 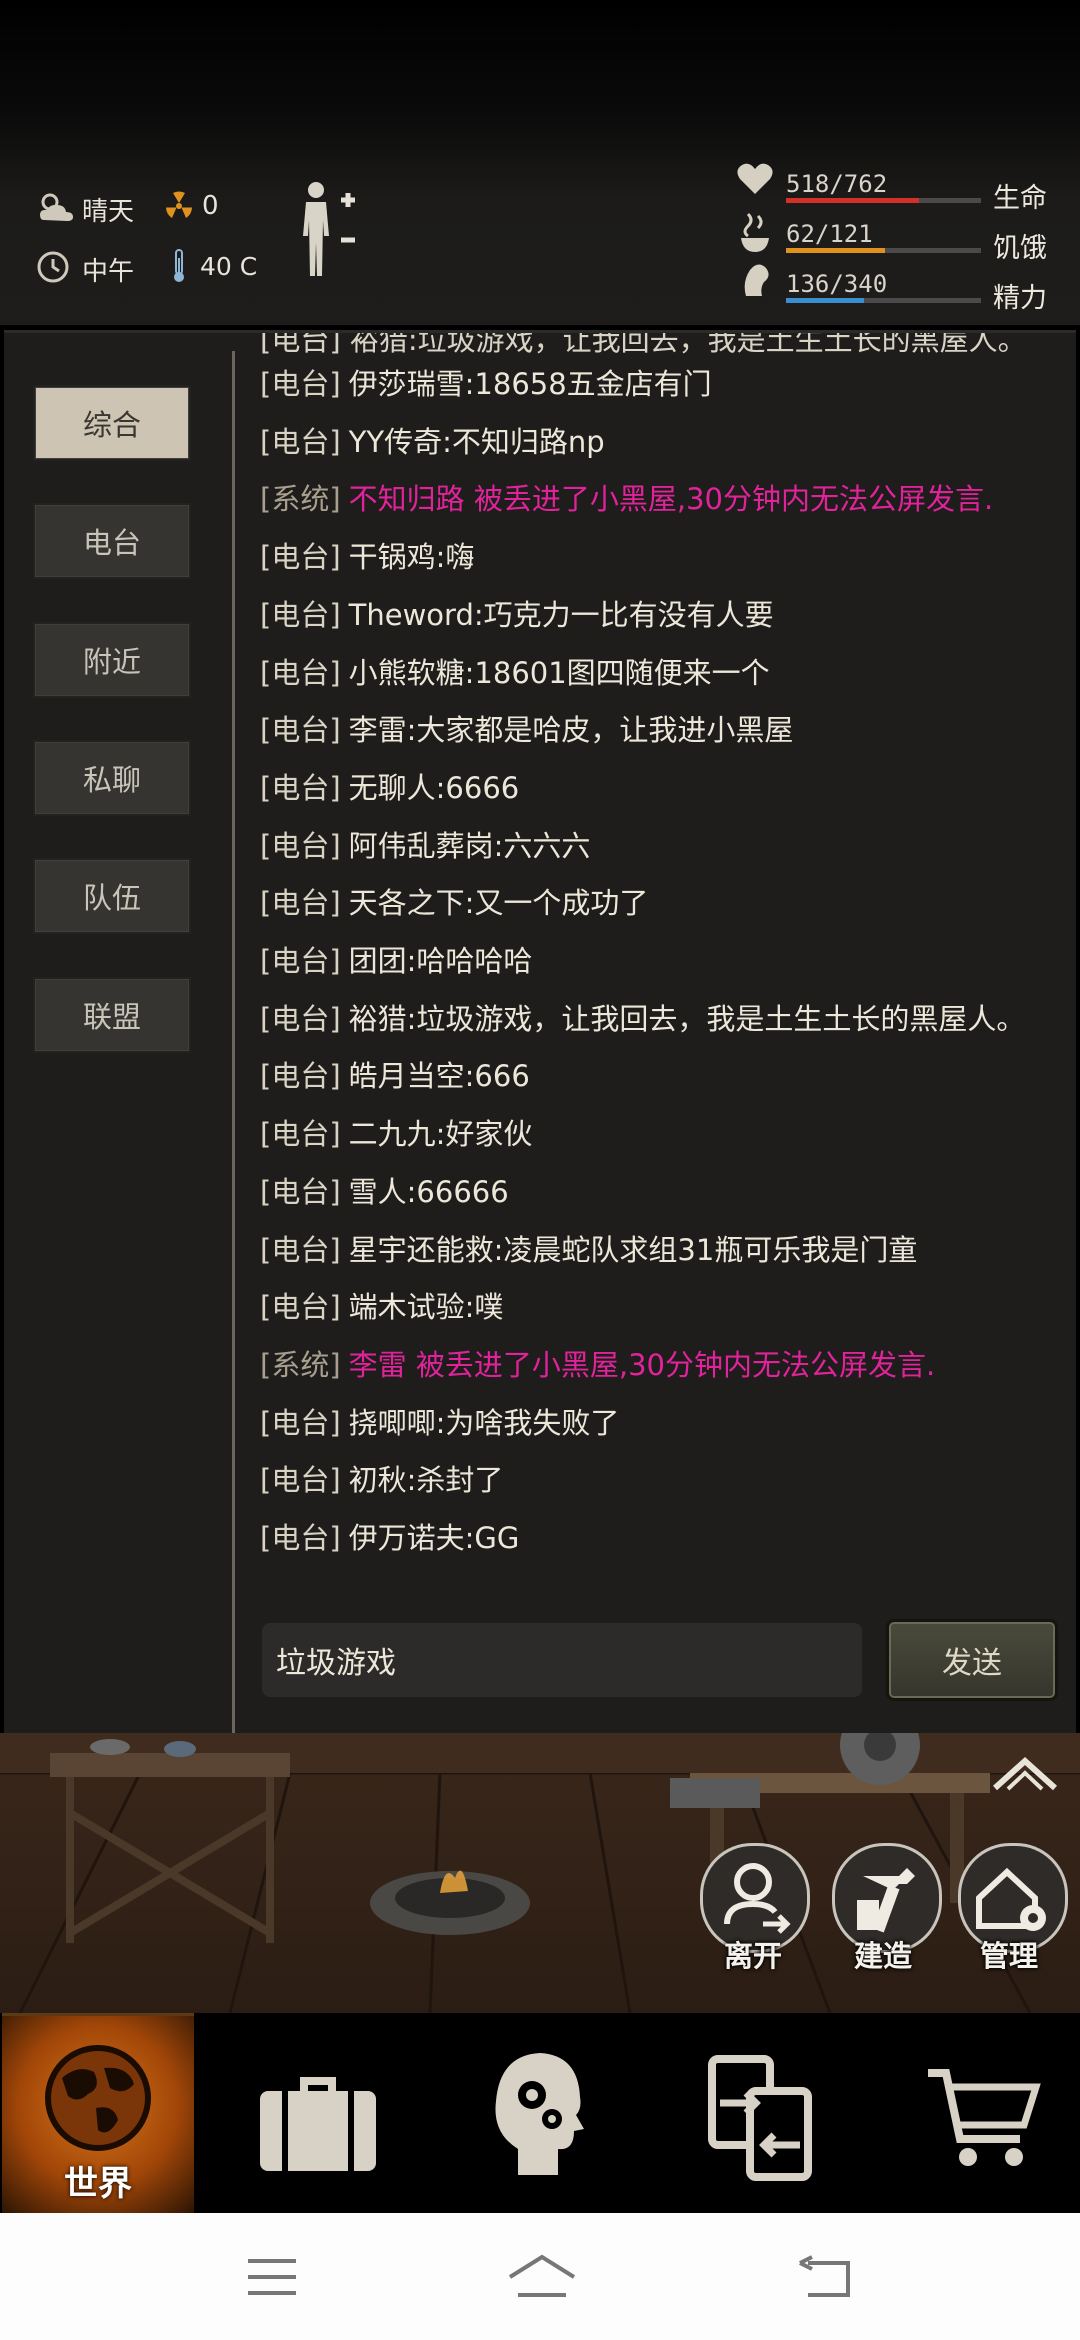 I want to click on chat-message: [电台] 伊万诺夫:GG, so click(x=389, y=1536).